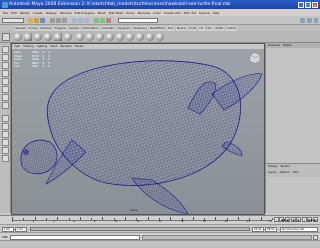 This screenshot has width=320, height=248. What do you see at coordinates (201, 28) in the screenshot?
I see `shelf-tab-fur: Fur` at bounding box center [201, 28].